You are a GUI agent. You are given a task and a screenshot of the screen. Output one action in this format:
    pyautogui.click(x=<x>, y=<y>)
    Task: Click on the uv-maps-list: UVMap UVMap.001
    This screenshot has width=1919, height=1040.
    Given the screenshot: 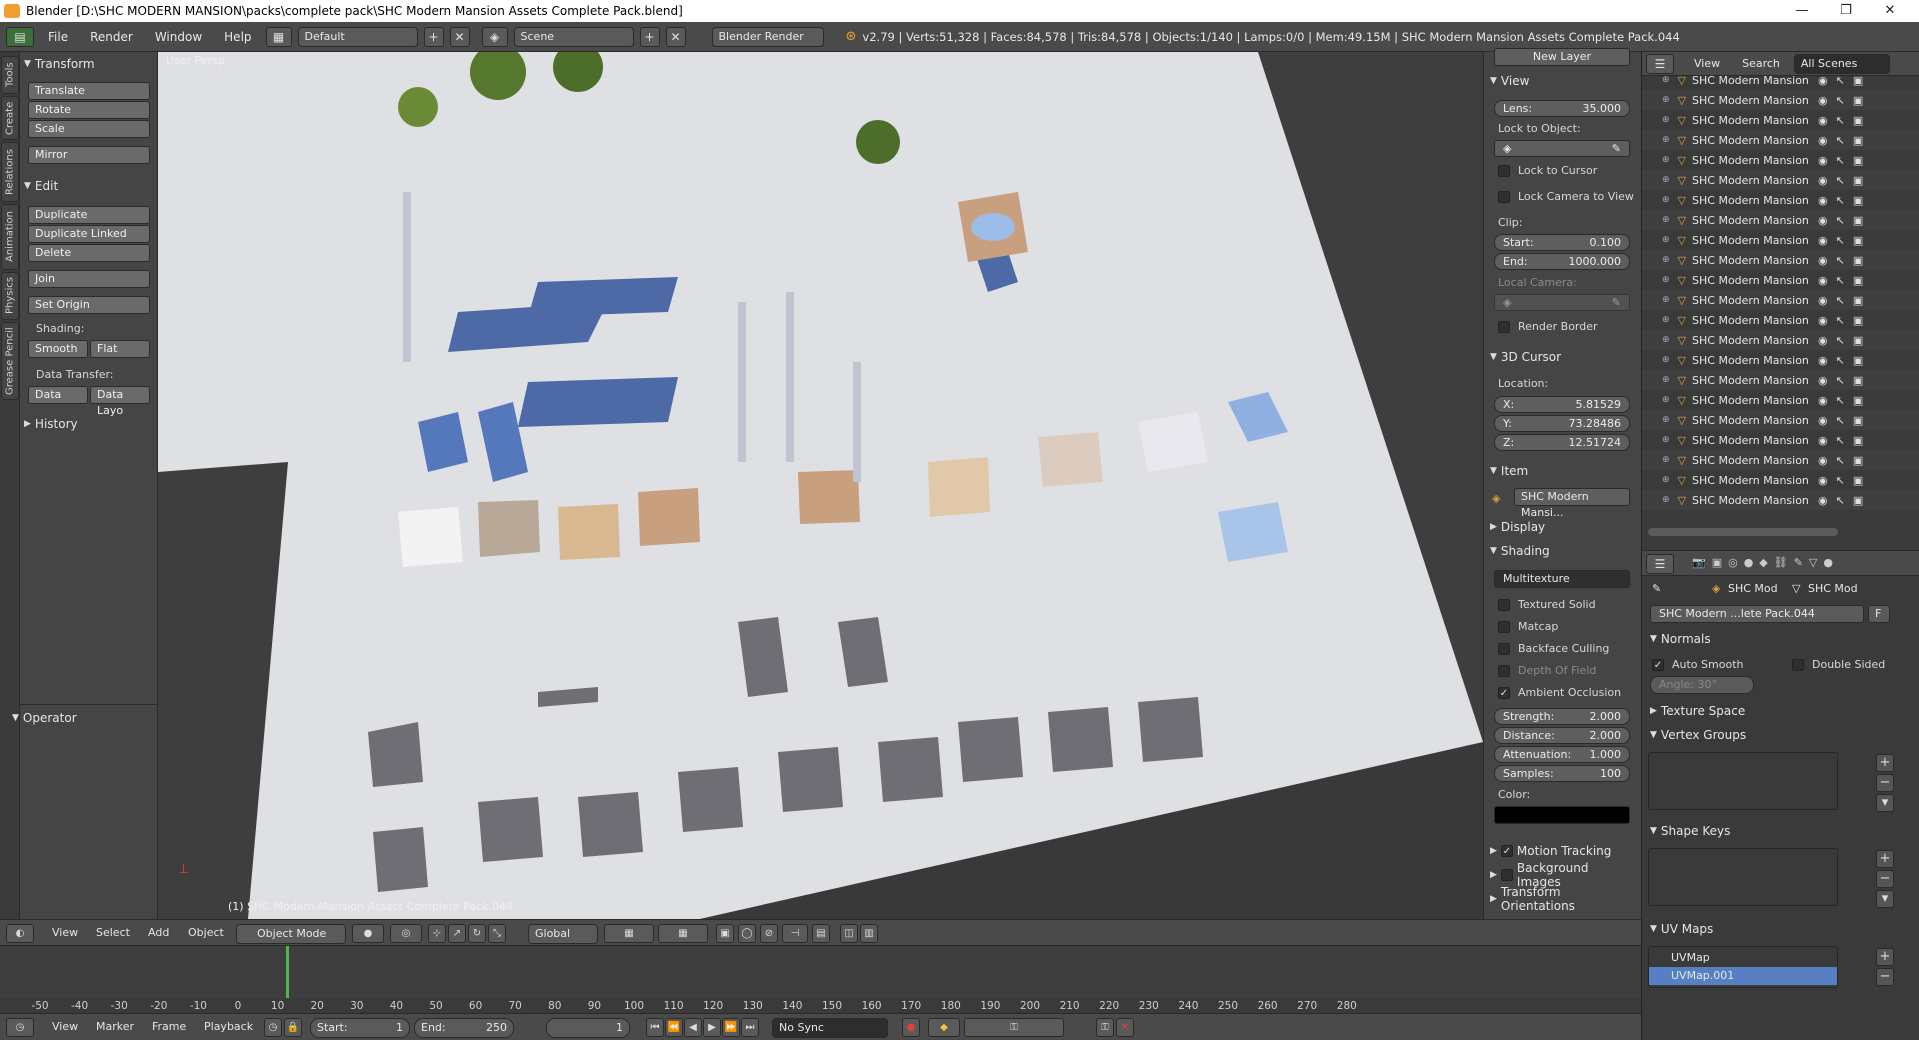 What is the action you would take?
    pyautogui.click(x=1743, y=967)
    